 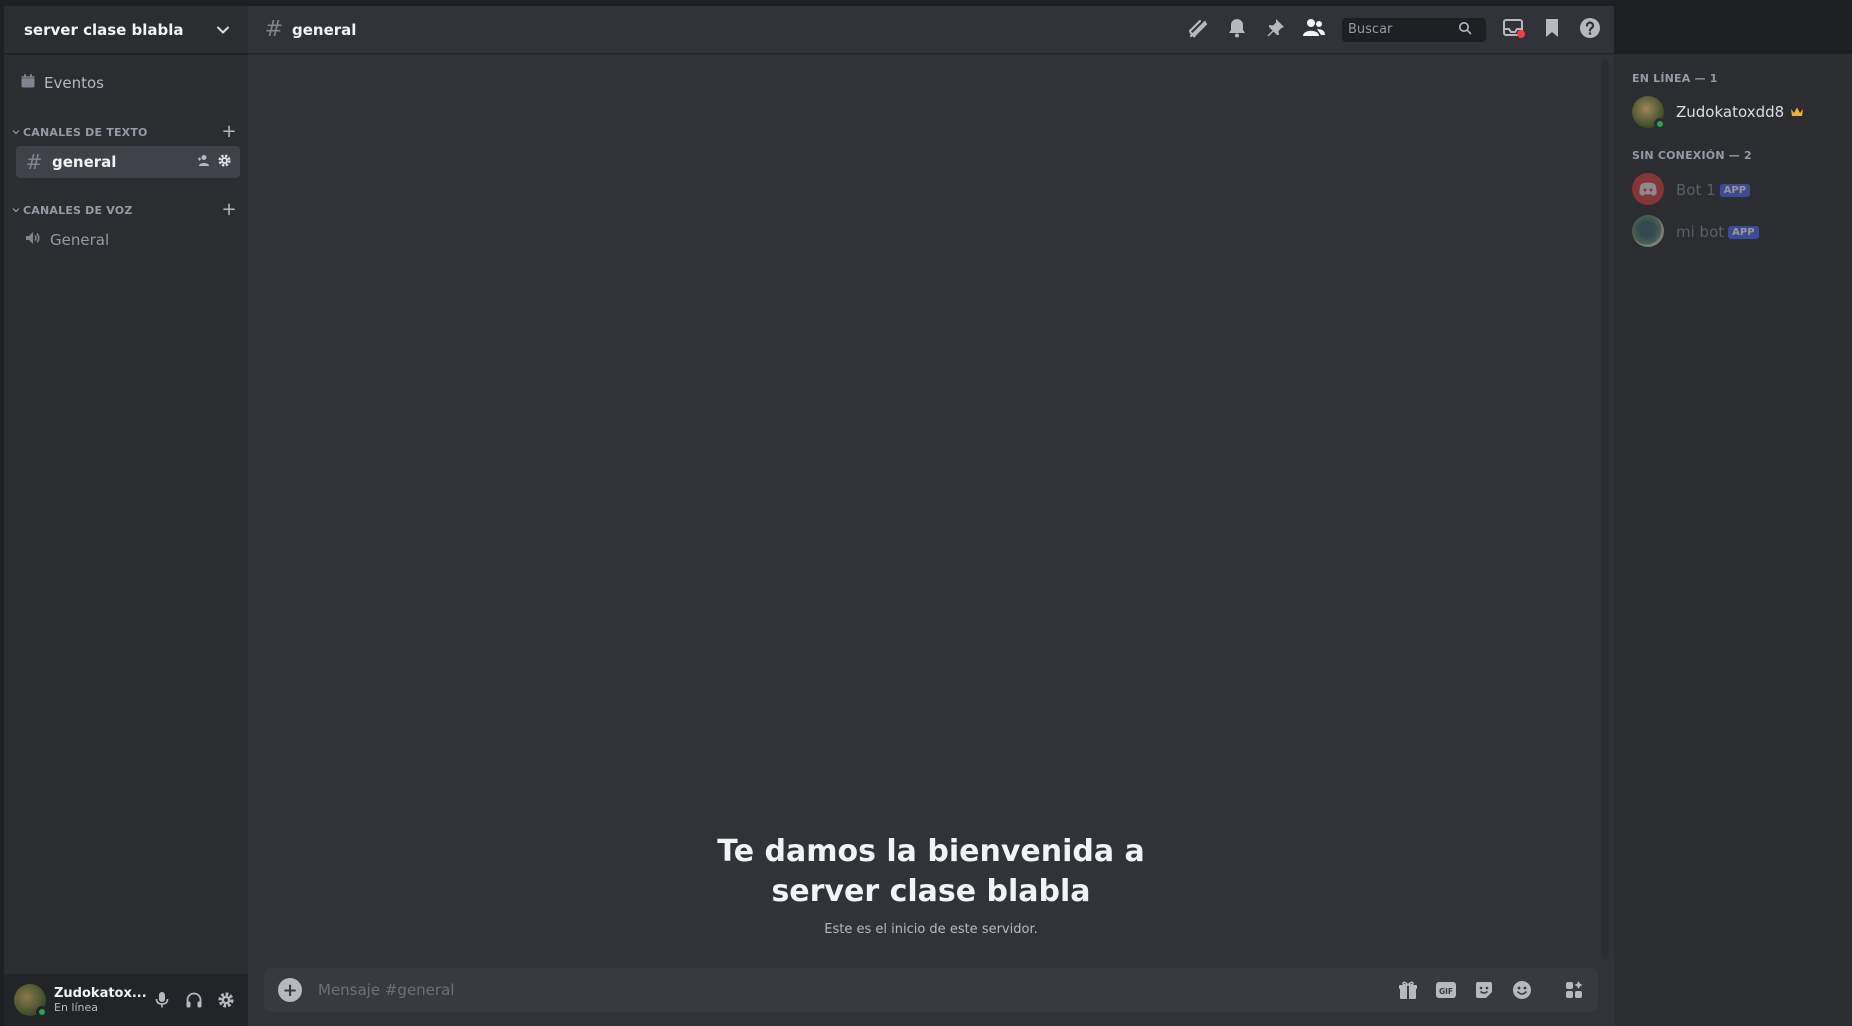 What do you see at coordinates (126, 83) in the screenshot?
I see `events-item: Eventos` at bounding box center [126, 83].